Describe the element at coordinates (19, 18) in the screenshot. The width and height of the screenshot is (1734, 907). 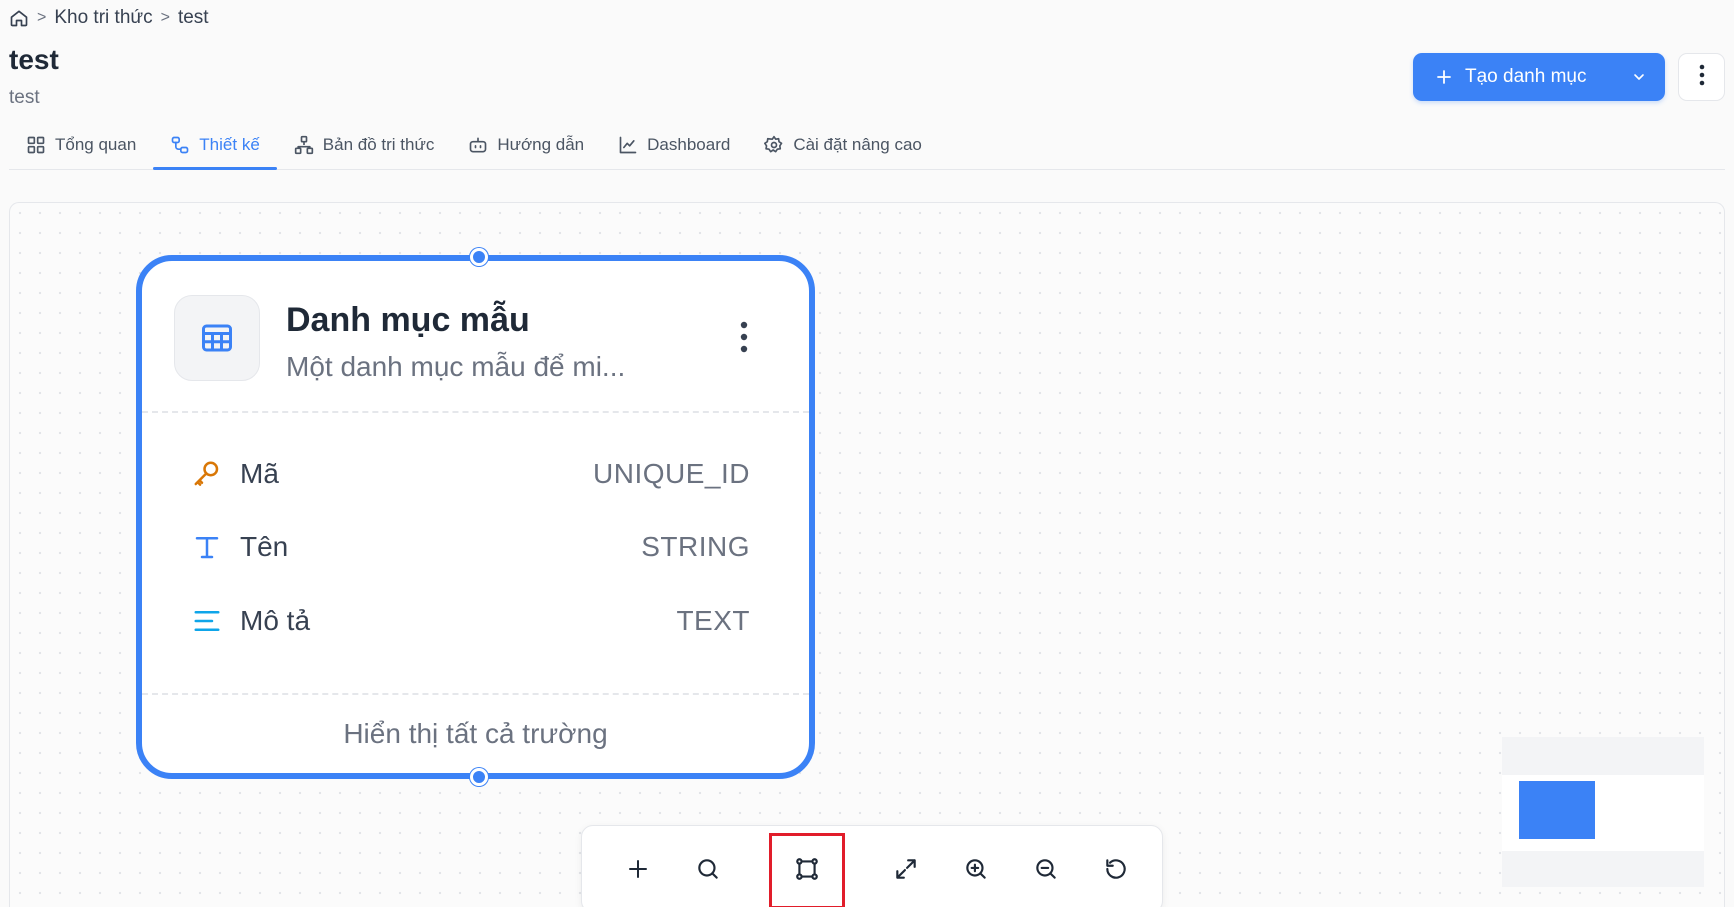
I see `home-icon` at that location.